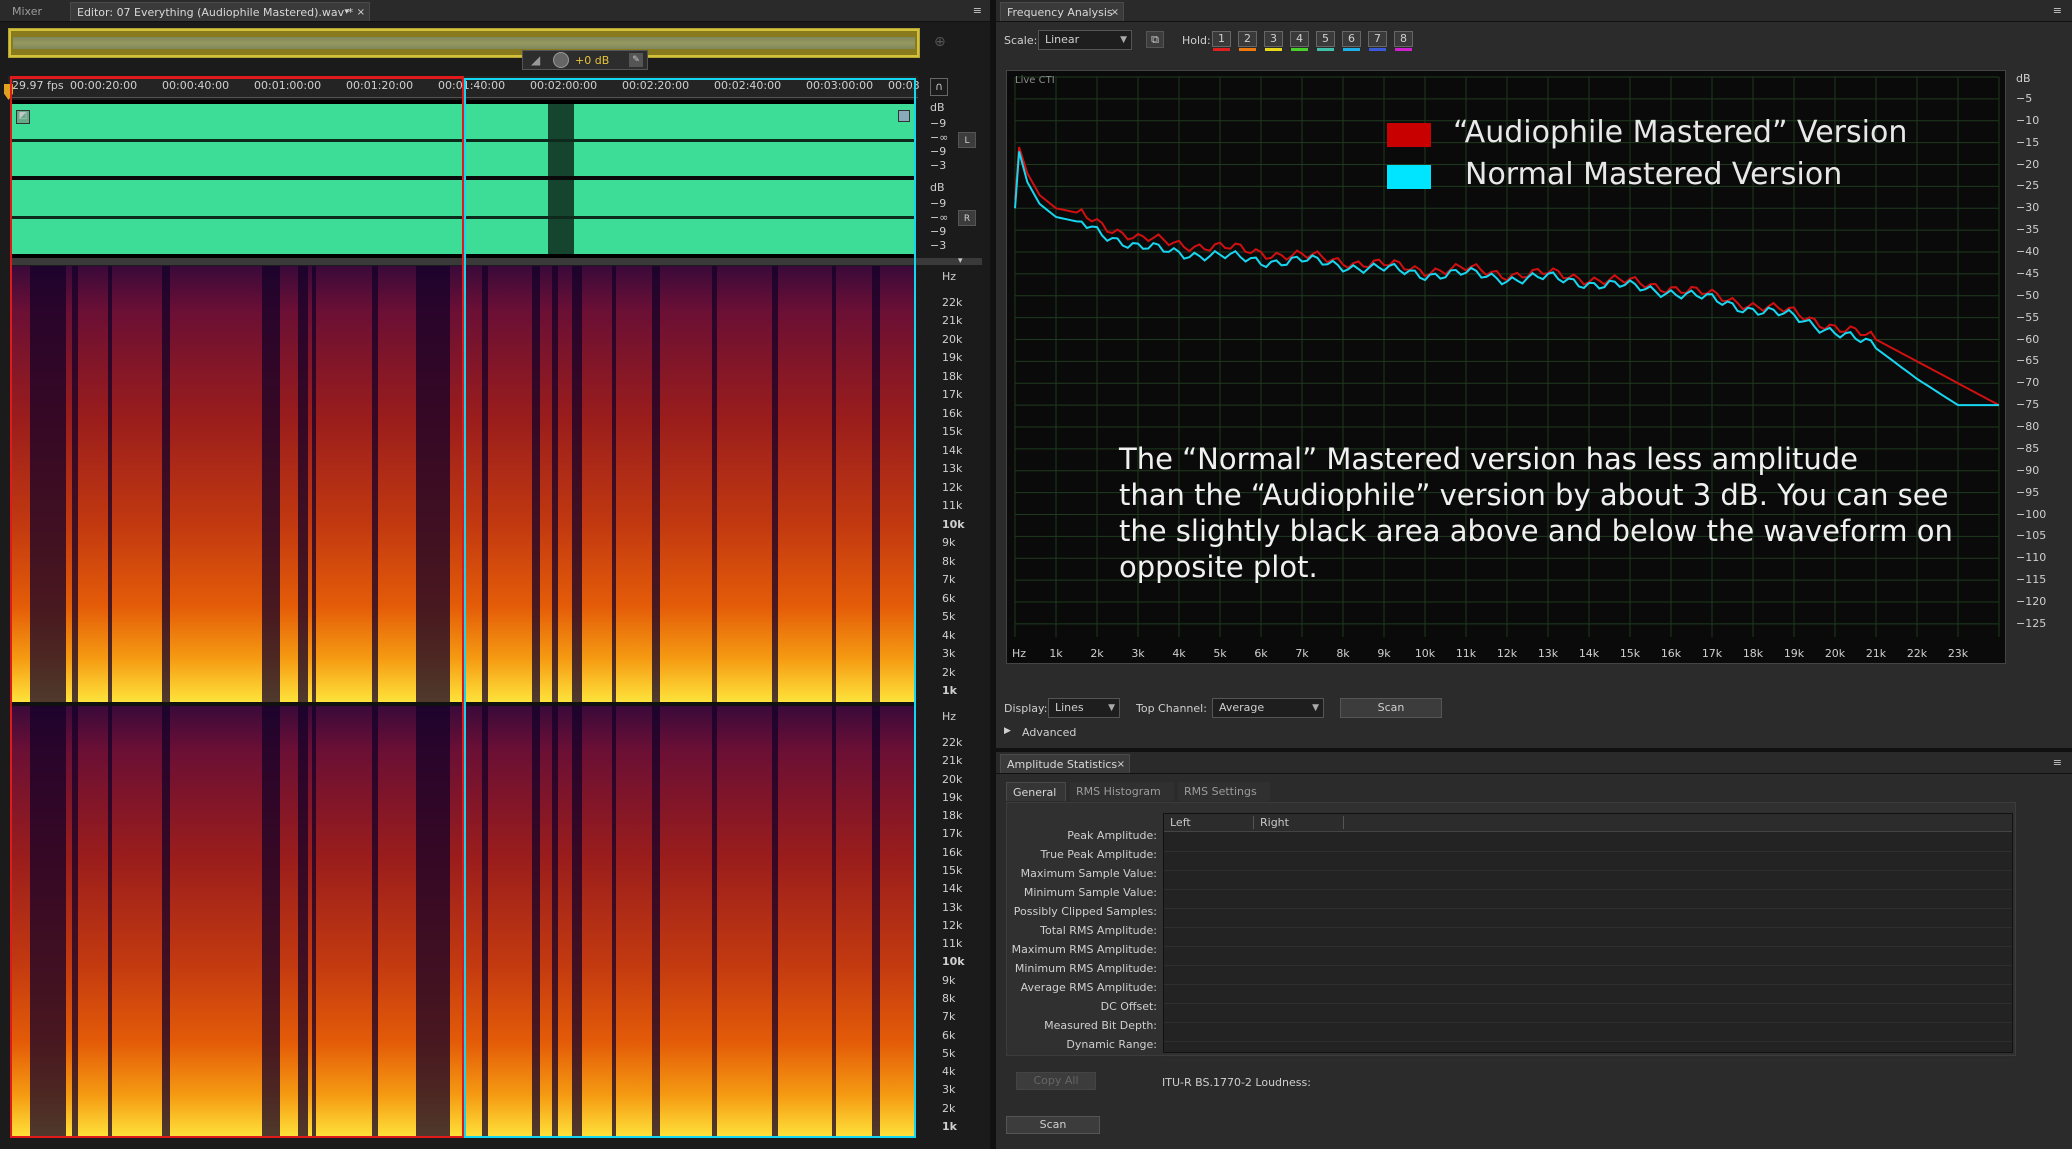 The image size is (2072, 1149). I want to click on display-select: Lines ▼, so click(1084, 708).